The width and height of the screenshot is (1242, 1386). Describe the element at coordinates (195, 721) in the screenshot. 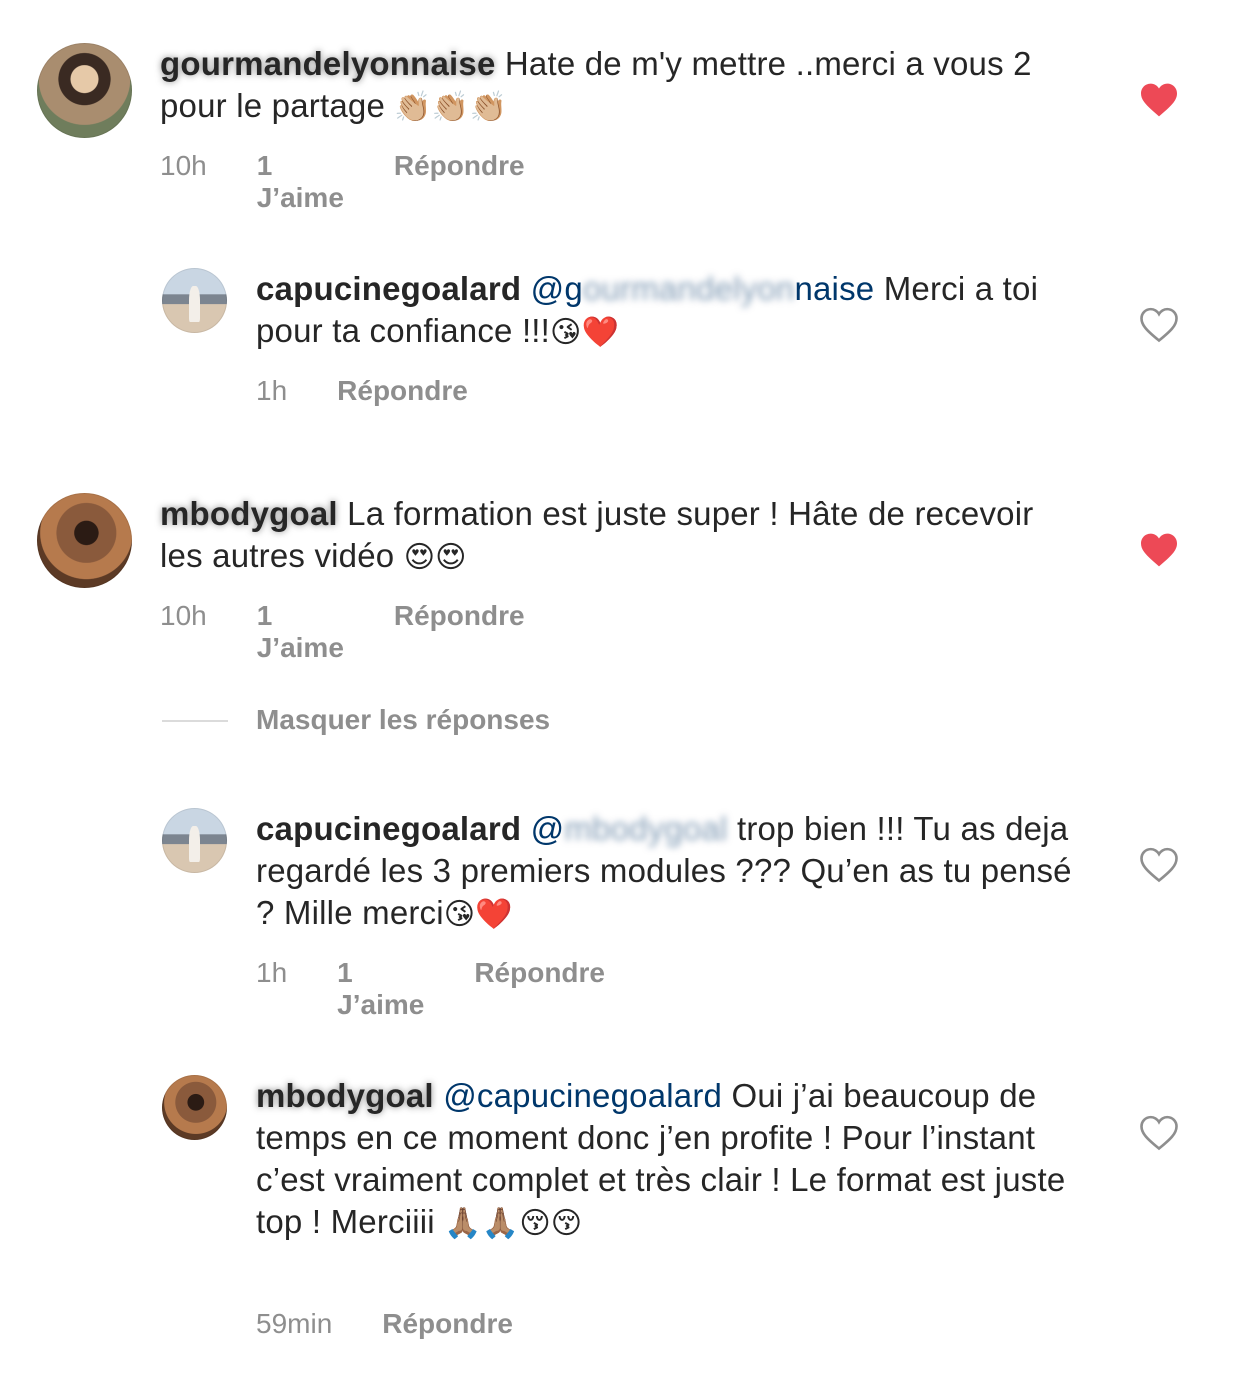

I see `replies-divider` at that location.